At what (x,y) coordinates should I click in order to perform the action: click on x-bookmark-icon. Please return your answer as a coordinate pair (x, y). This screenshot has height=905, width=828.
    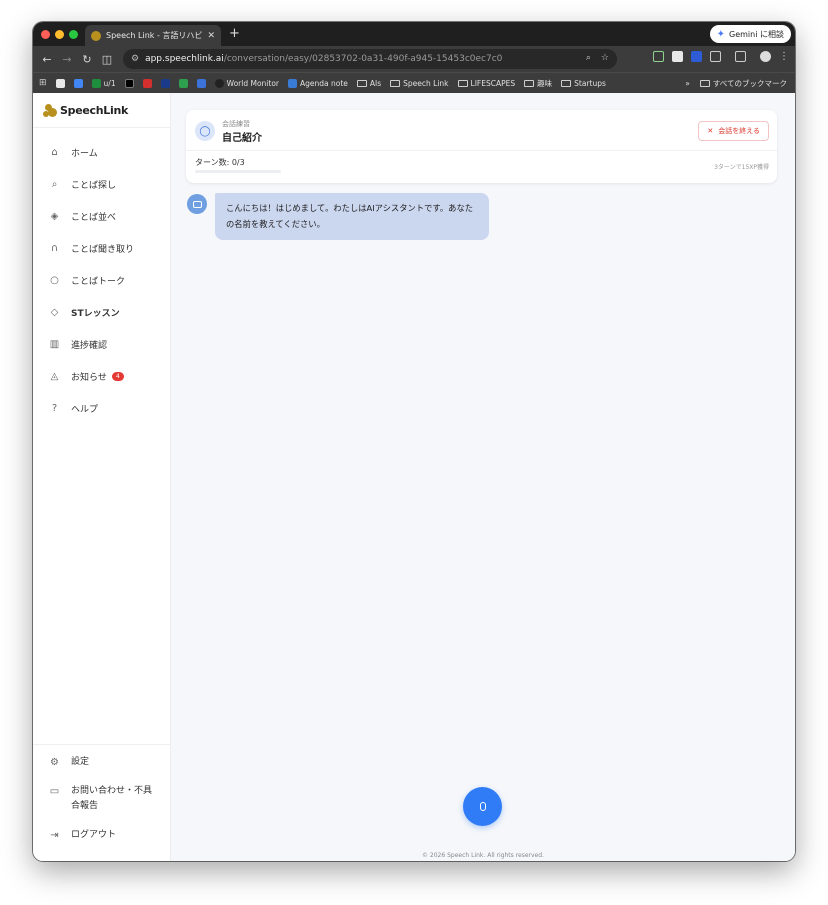
    Looking at the image, I should click on (129, 83).